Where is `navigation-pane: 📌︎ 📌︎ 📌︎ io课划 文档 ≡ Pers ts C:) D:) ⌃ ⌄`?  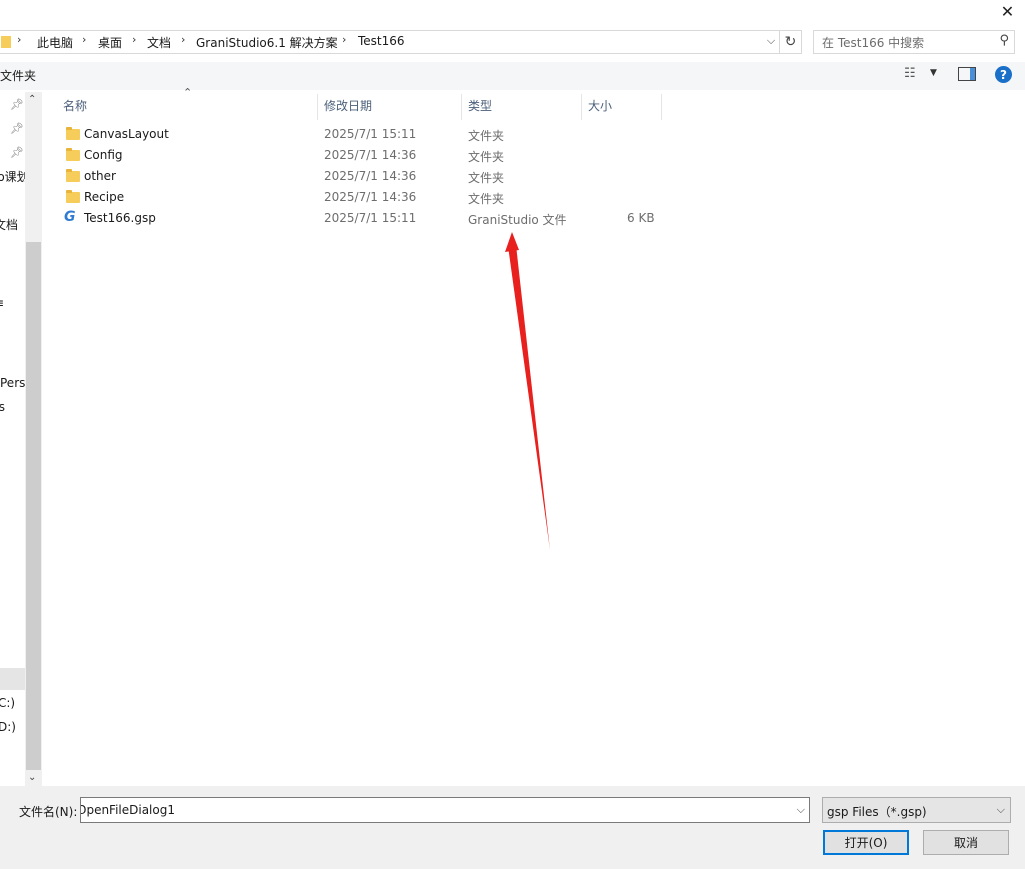 navigation-pane: 📌︎ 📌︎ 📌︎ io课划 文档 ≡ Pers ts C:) D:) ⌃ ⌄ is located at coordinates (21, 439).